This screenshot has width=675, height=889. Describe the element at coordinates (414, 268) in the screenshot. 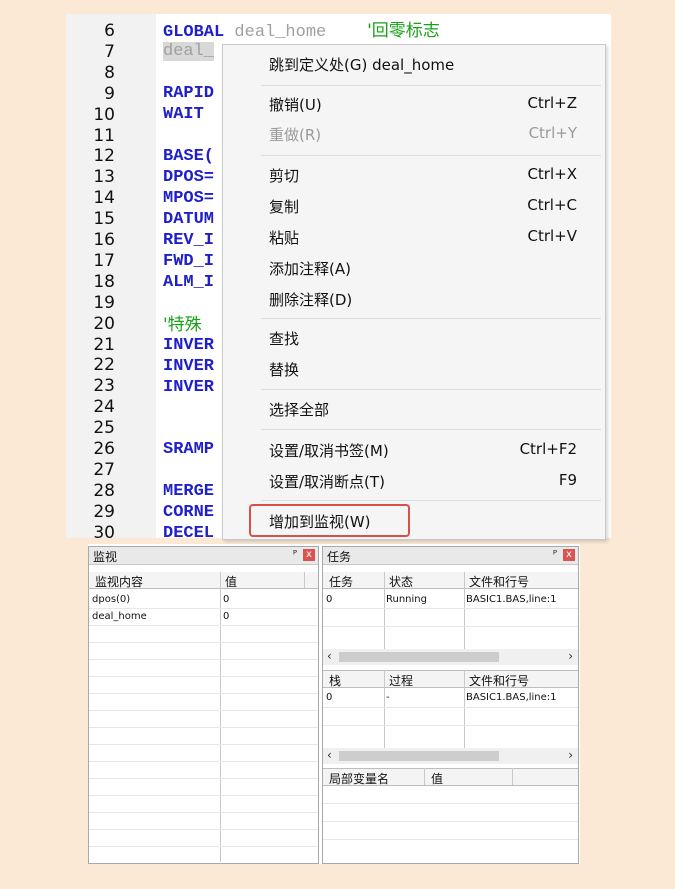

I see `menu-item-add-comment: 添加注释(A)` at that location.